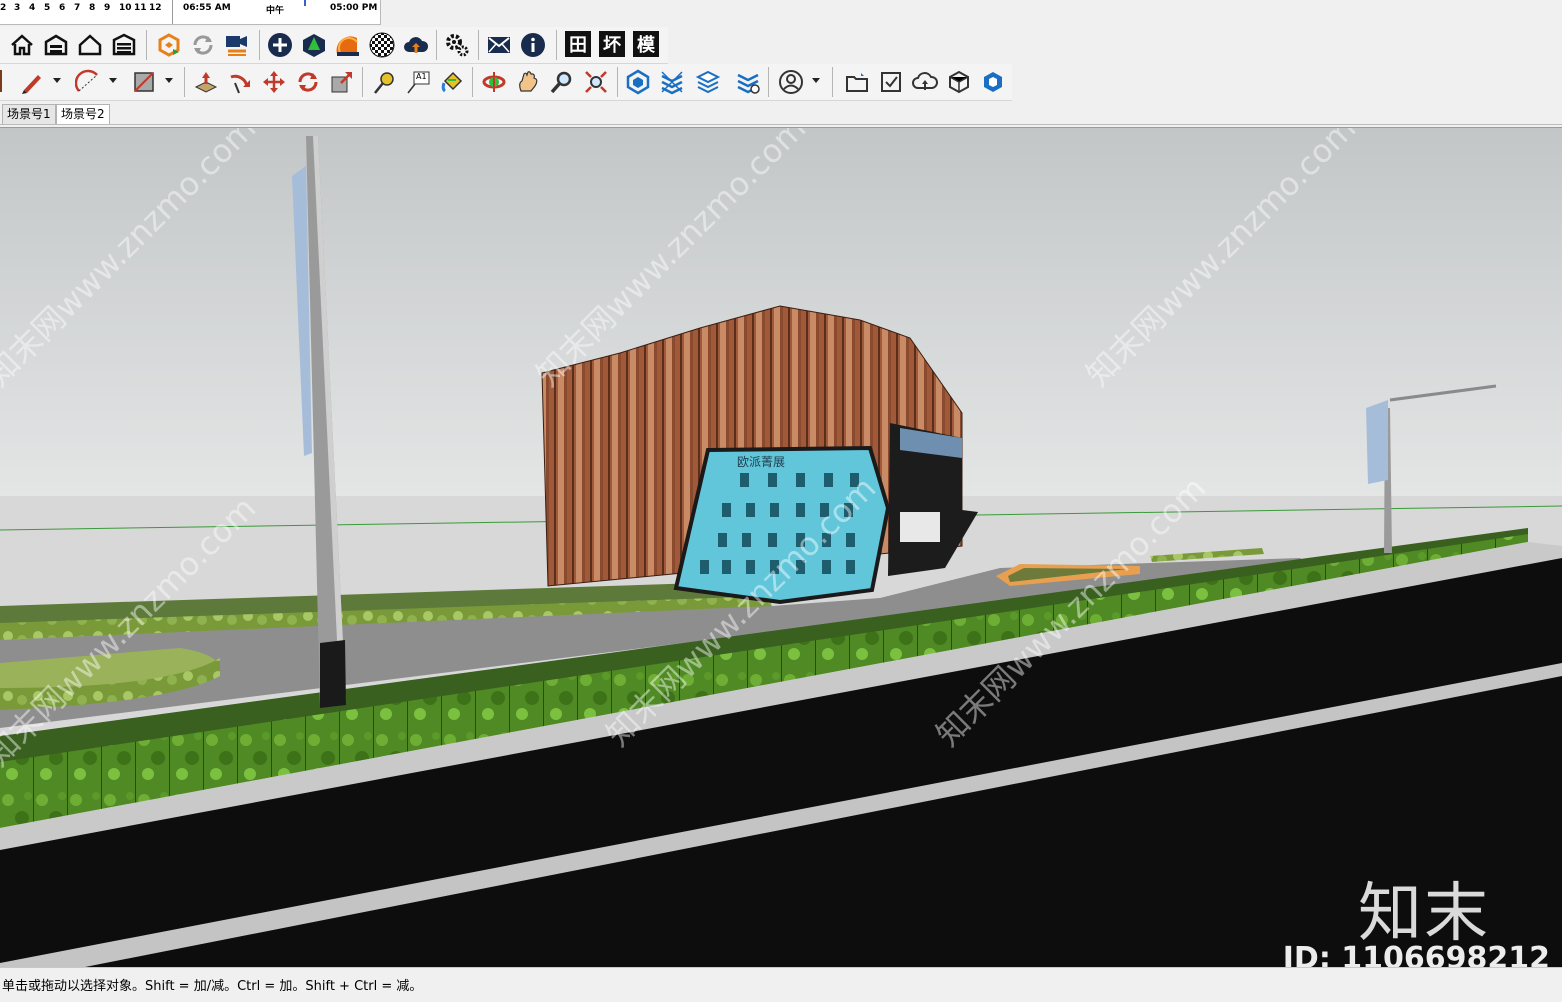 The width and height of the screenshot is (1562, 1002). What do you see at coordinates (90, 45) in the screenshot?
I see `house-outline-icon` at bounding box center [90, 45].